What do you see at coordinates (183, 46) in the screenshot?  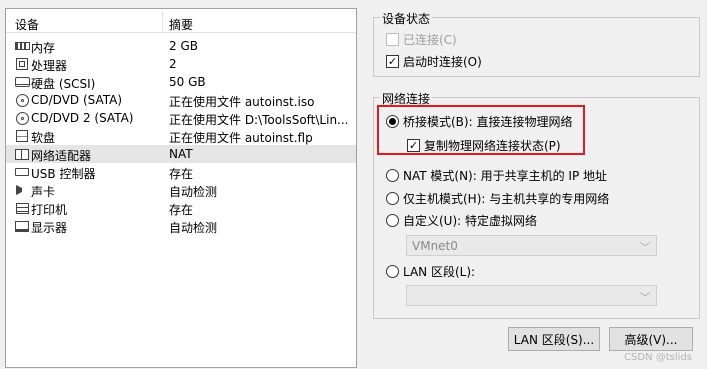 I see `device-summary: 2 GB` at bounding box center [183, 46].